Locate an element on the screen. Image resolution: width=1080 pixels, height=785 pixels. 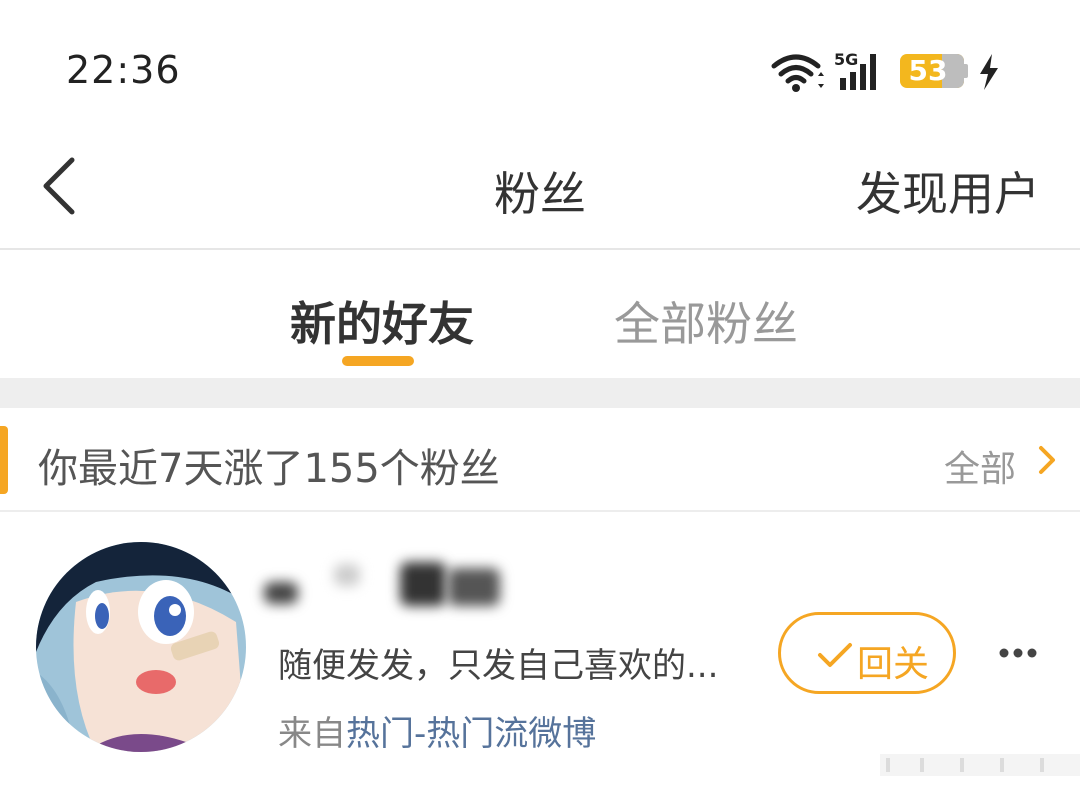
status-icons: 5G 53 is located at coordinates (890, 72).